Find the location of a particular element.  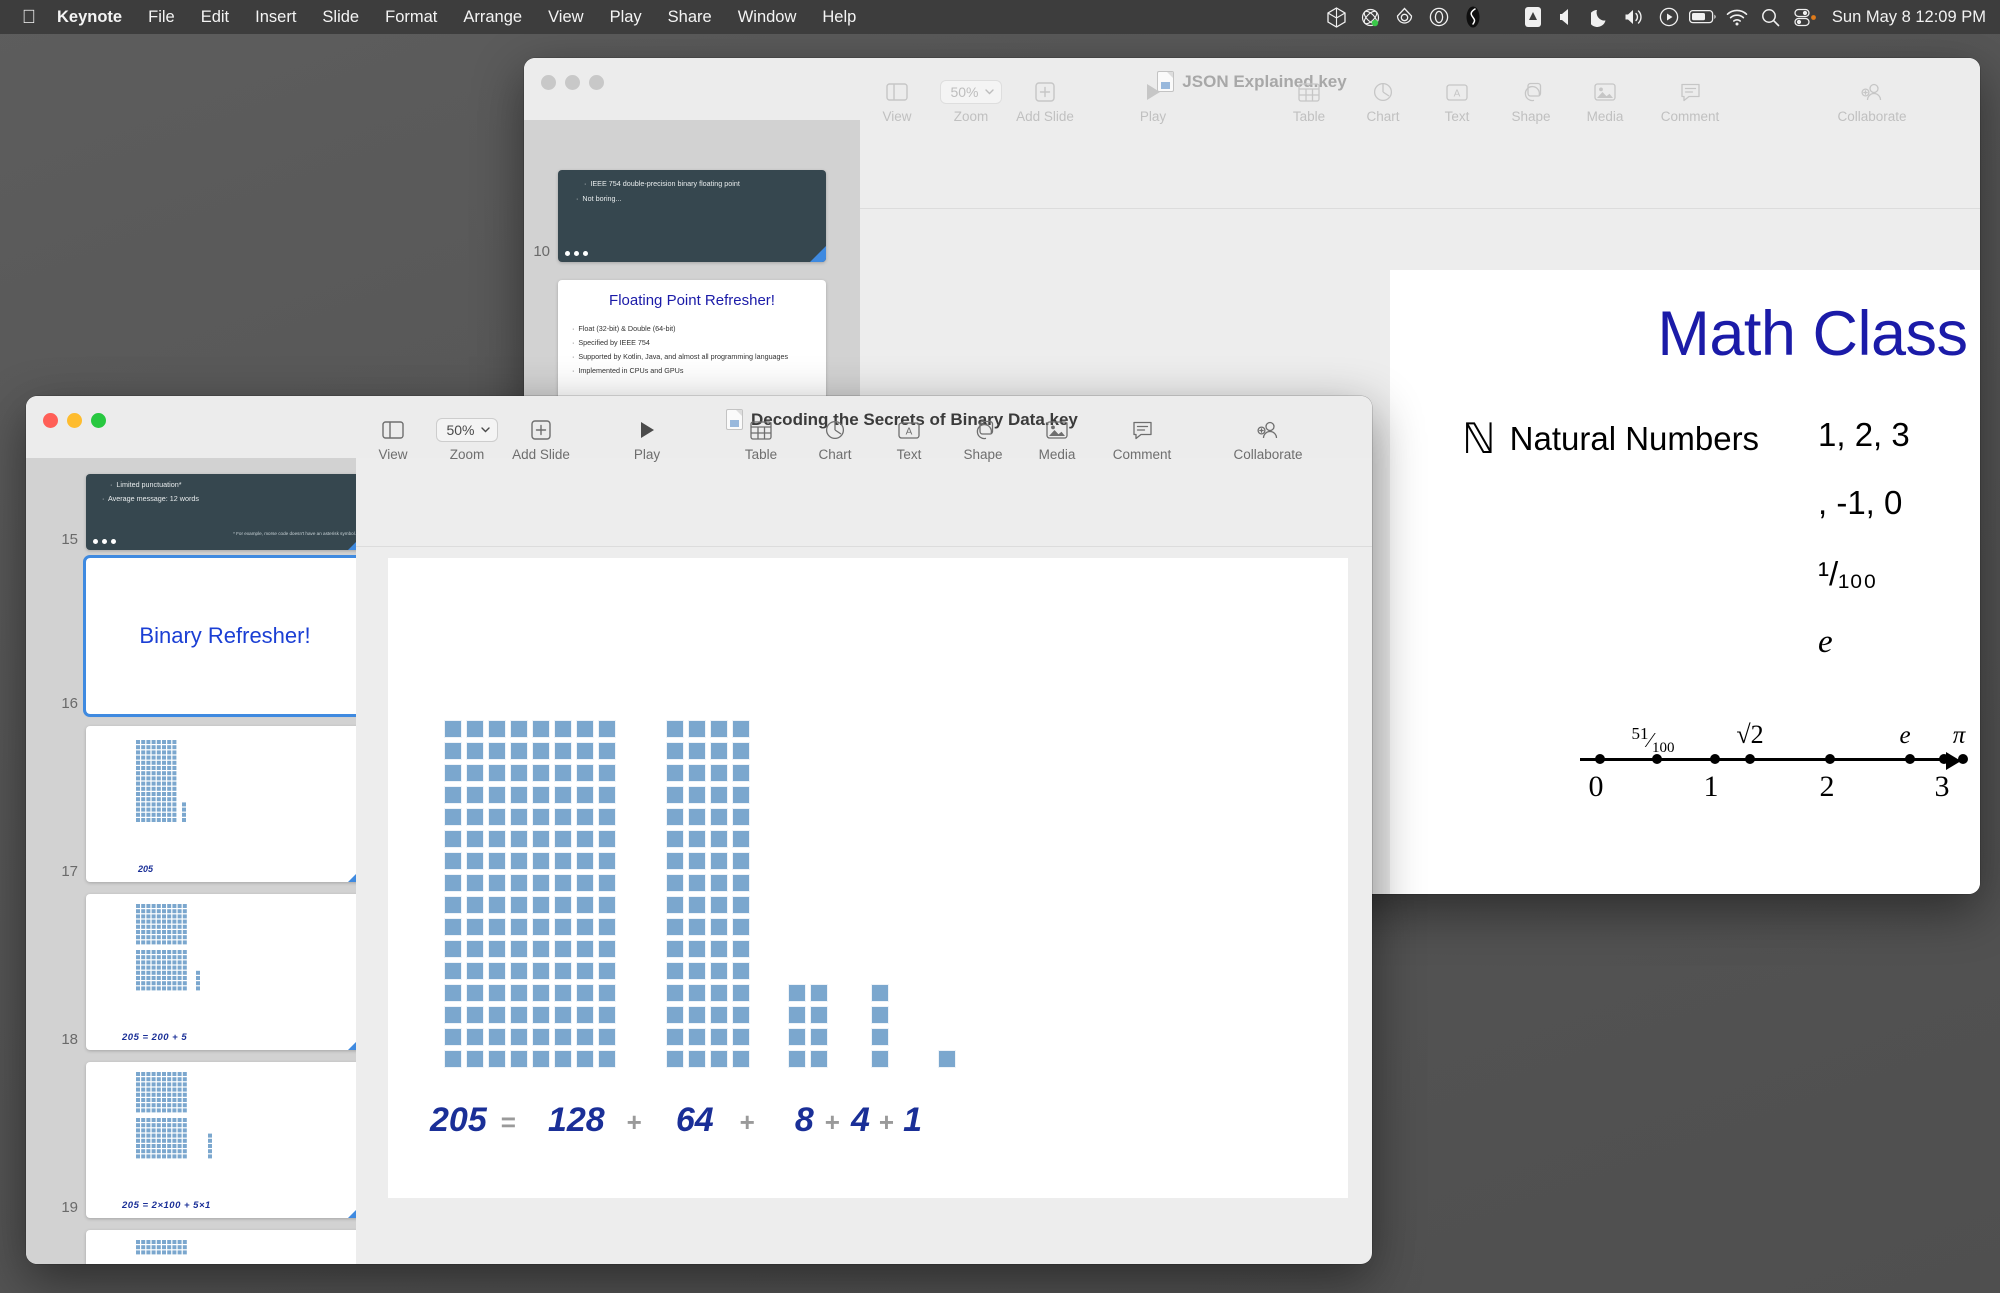

menu-item-keynote: Keynote is located at coordinates (89, 17).